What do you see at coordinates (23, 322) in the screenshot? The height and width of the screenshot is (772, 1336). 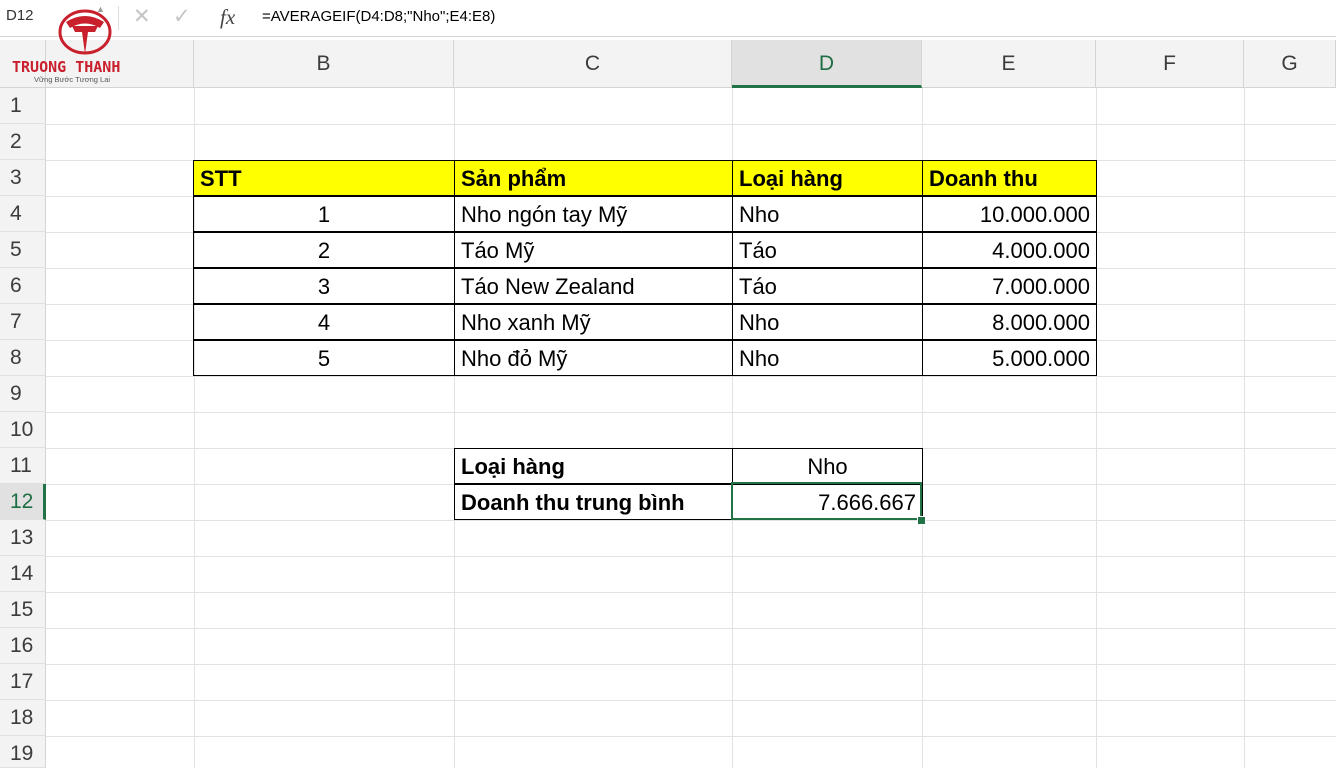 I see `row-header: 7` at bounding box center [23, 322].